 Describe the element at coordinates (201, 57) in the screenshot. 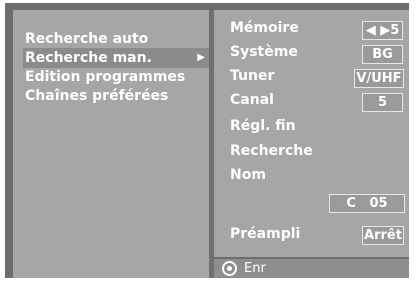

I see `submenu-arrow-icon: ▶` at that location.